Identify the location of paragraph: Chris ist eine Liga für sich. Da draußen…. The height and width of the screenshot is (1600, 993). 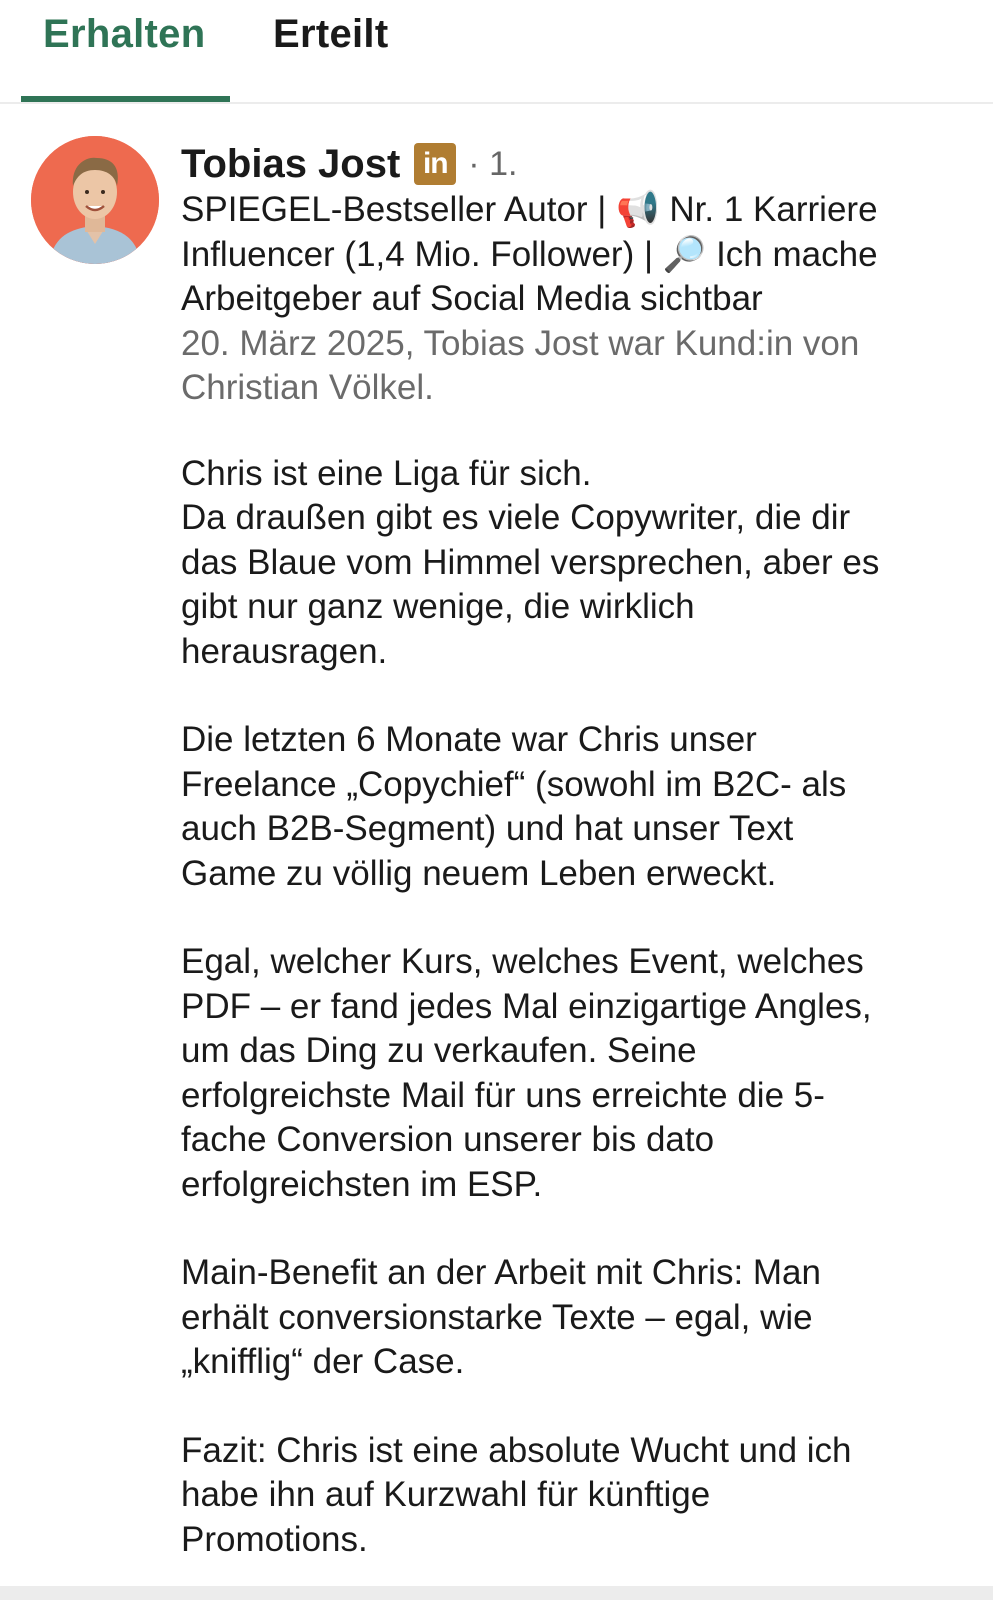
(576, 563).